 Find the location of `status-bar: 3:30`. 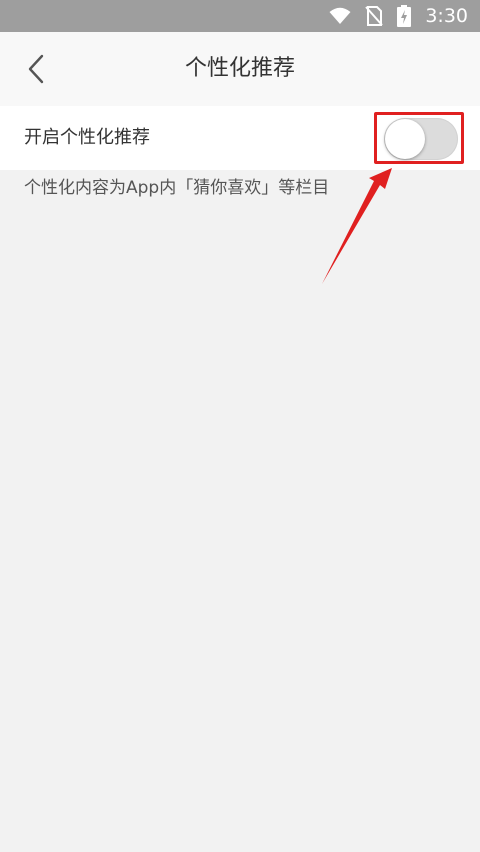

status-bar: 3:30 is located at coordinates (240, 16).